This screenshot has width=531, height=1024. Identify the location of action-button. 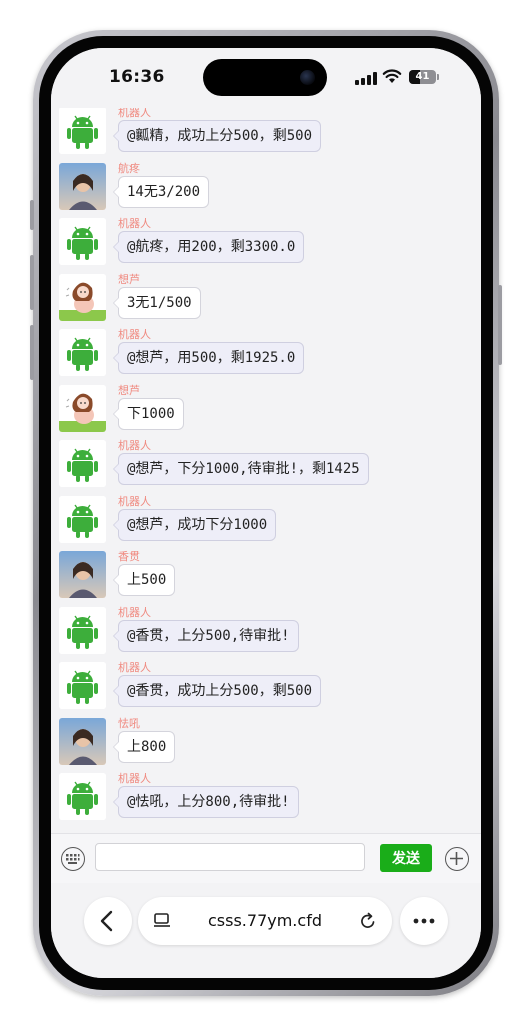
(32, 215).